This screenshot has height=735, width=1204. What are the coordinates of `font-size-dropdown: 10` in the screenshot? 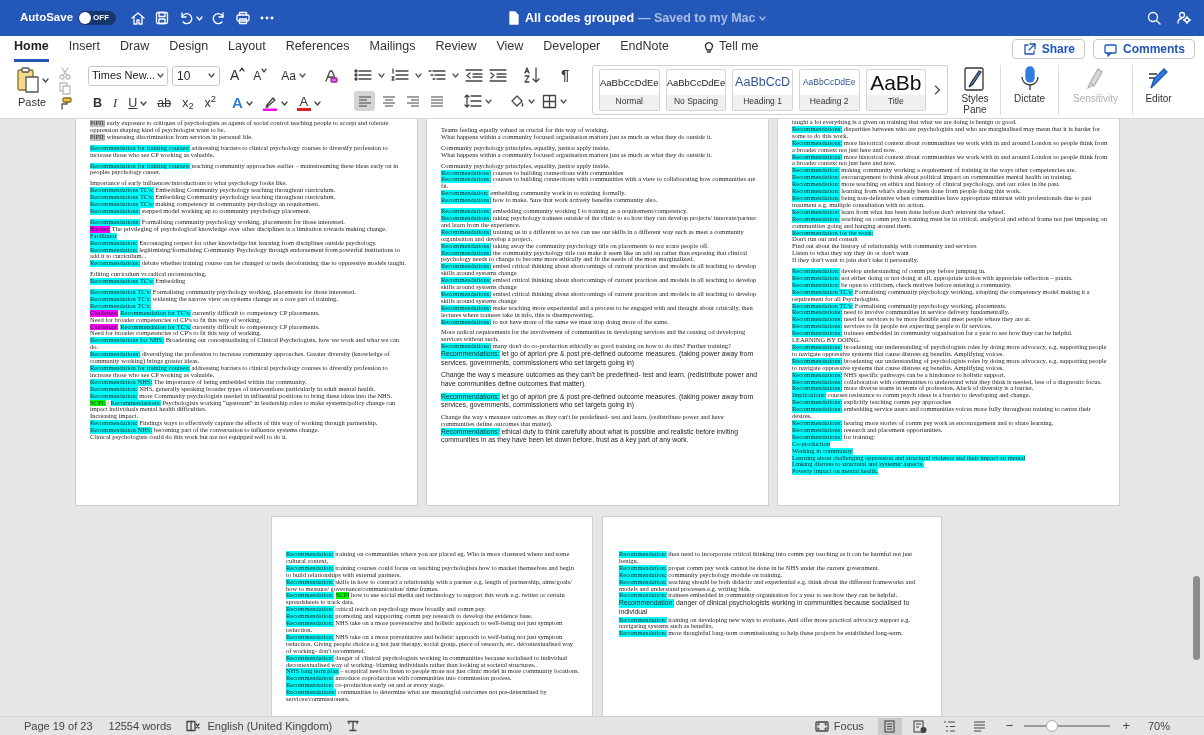 It's located at (196, 75).